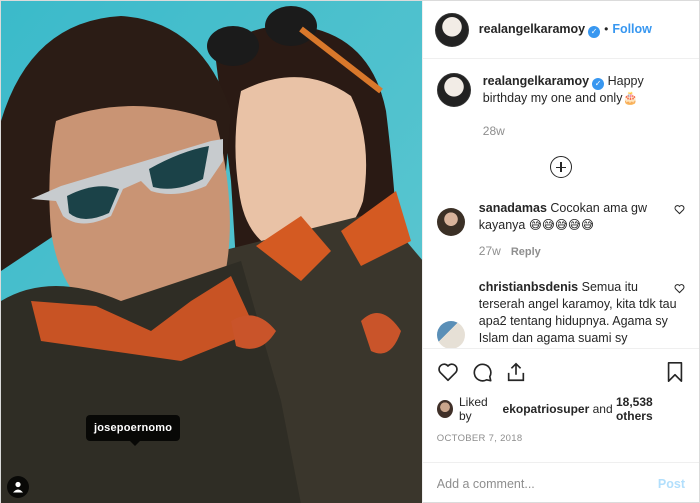  I want to click on caption-username: realangelkaramoy, so click(536, 81).